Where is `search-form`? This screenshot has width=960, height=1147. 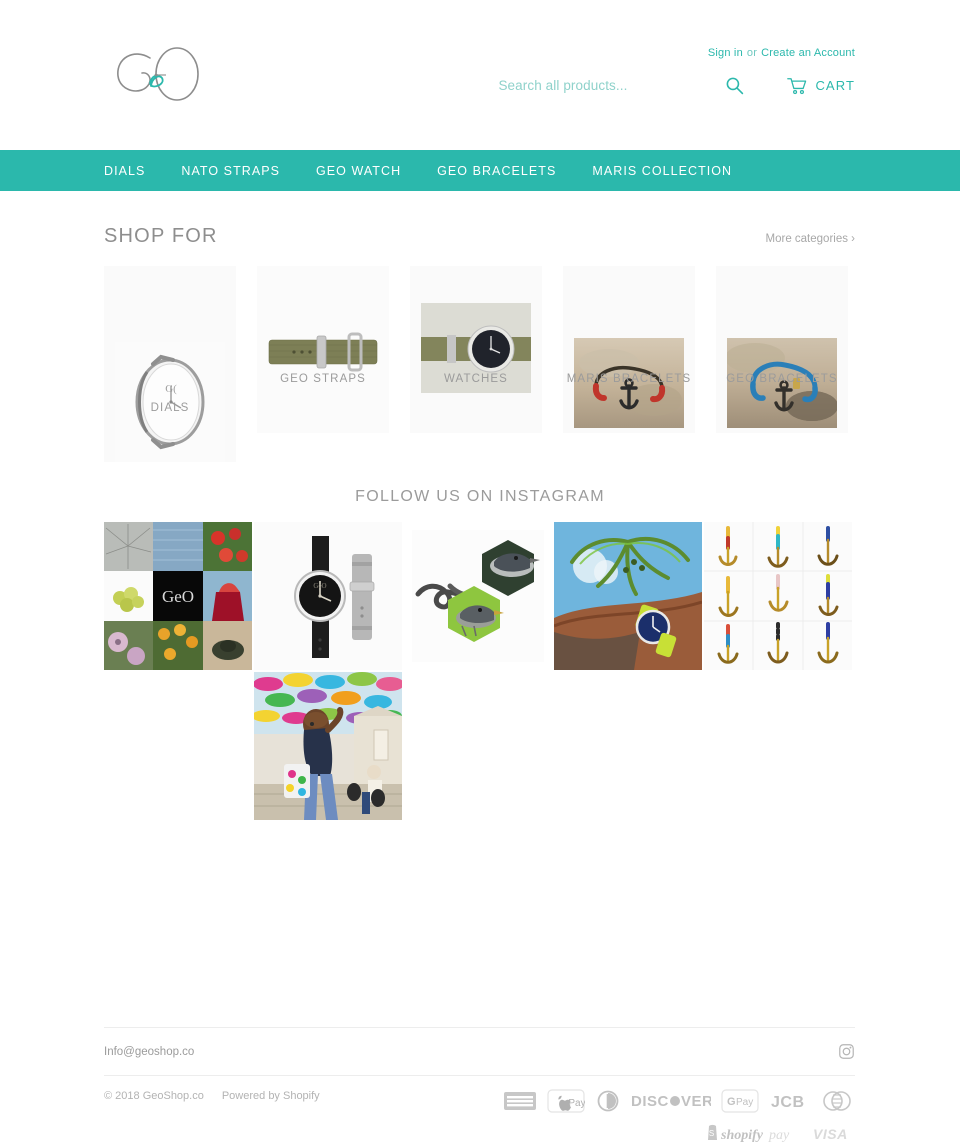 search-form is located at coordinates (605, 85).